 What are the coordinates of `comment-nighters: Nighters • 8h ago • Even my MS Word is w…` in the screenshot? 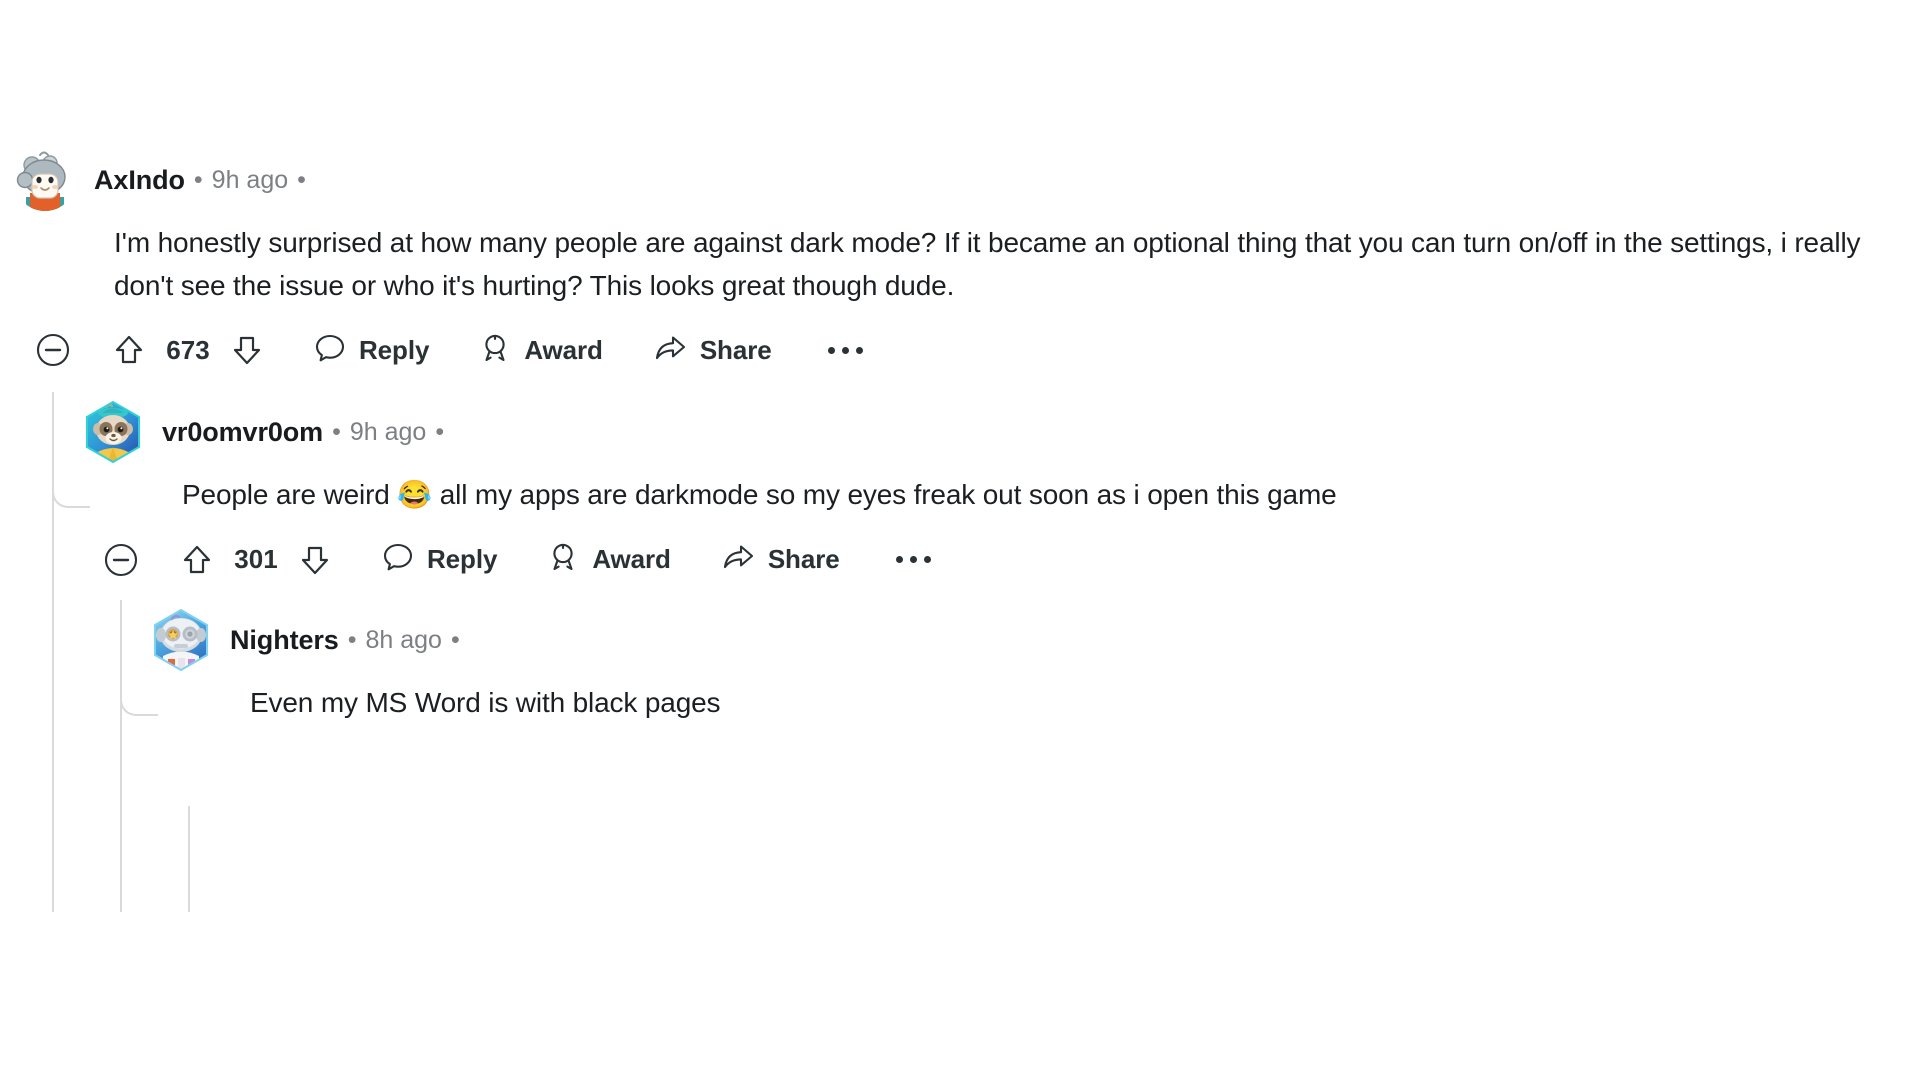 It's located at (1013, 666).